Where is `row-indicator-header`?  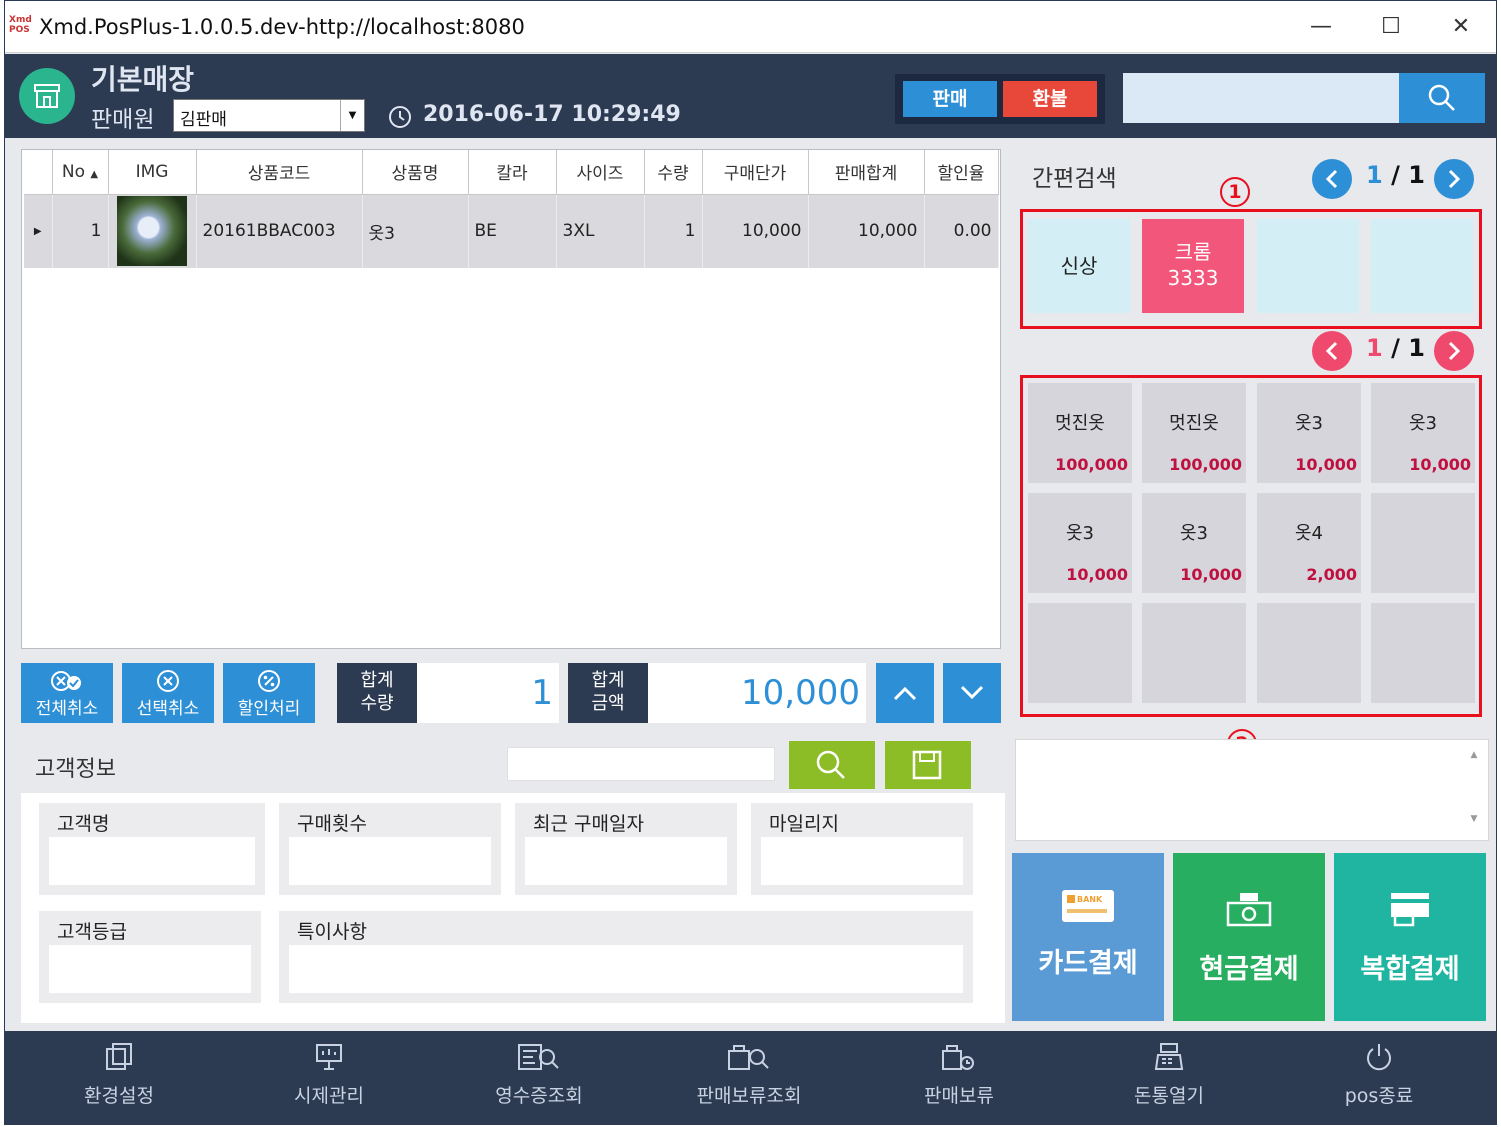
row-indicator-header is located at coordinates (38, 172).